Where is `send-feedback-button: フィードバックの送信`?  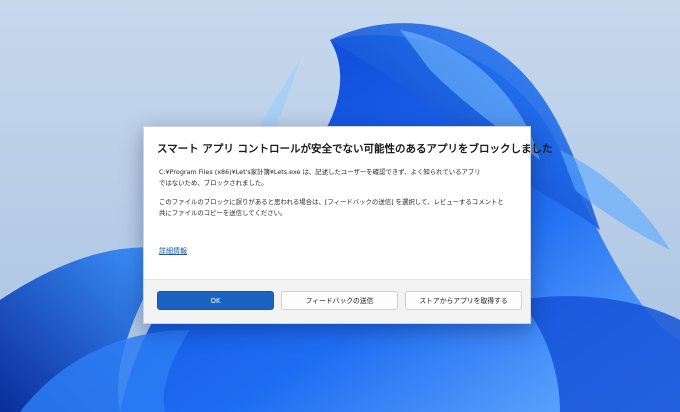
send-feedback-button: フィードバックの送信 is located at coordinates (339, 300).